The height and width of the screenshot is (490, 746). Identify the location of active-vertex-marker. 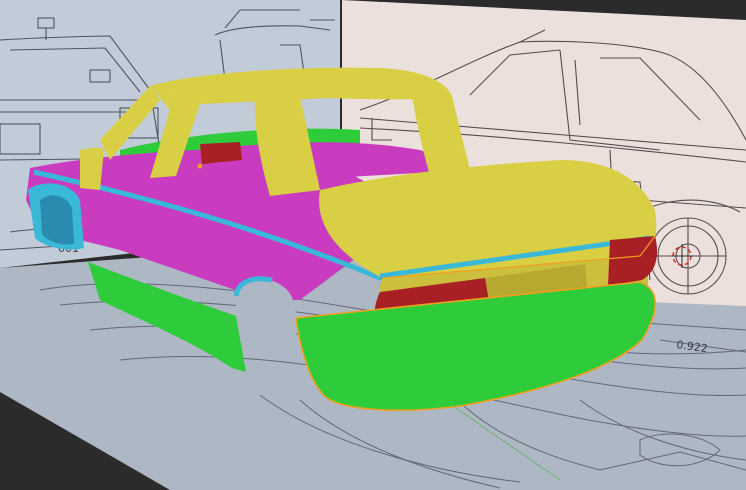
(200, 166).